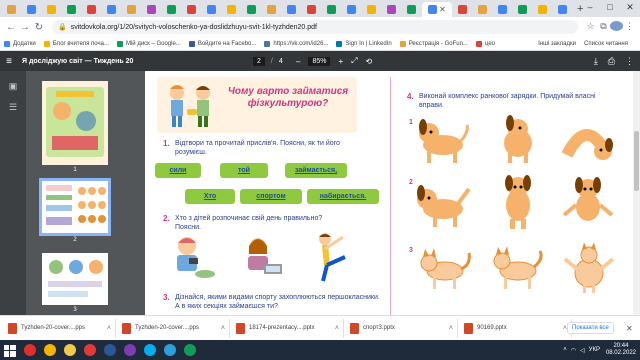  What do you see at coordinates (557, 44) in the screenshot?
I see `bookmark-folder: Інші закладки` at bounding box center [557, 44].